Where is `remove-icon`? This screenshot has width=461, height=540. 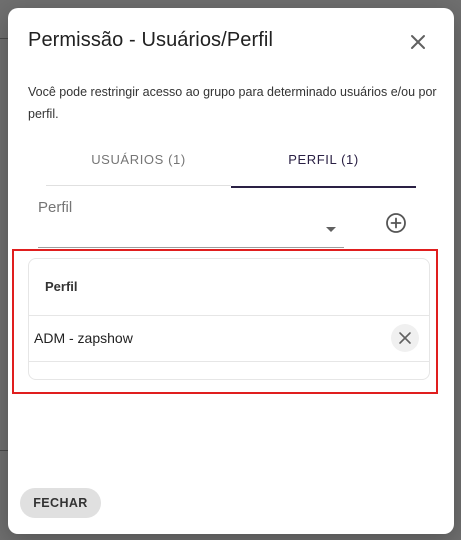 remove-icon is located at coordinates (405, 338).